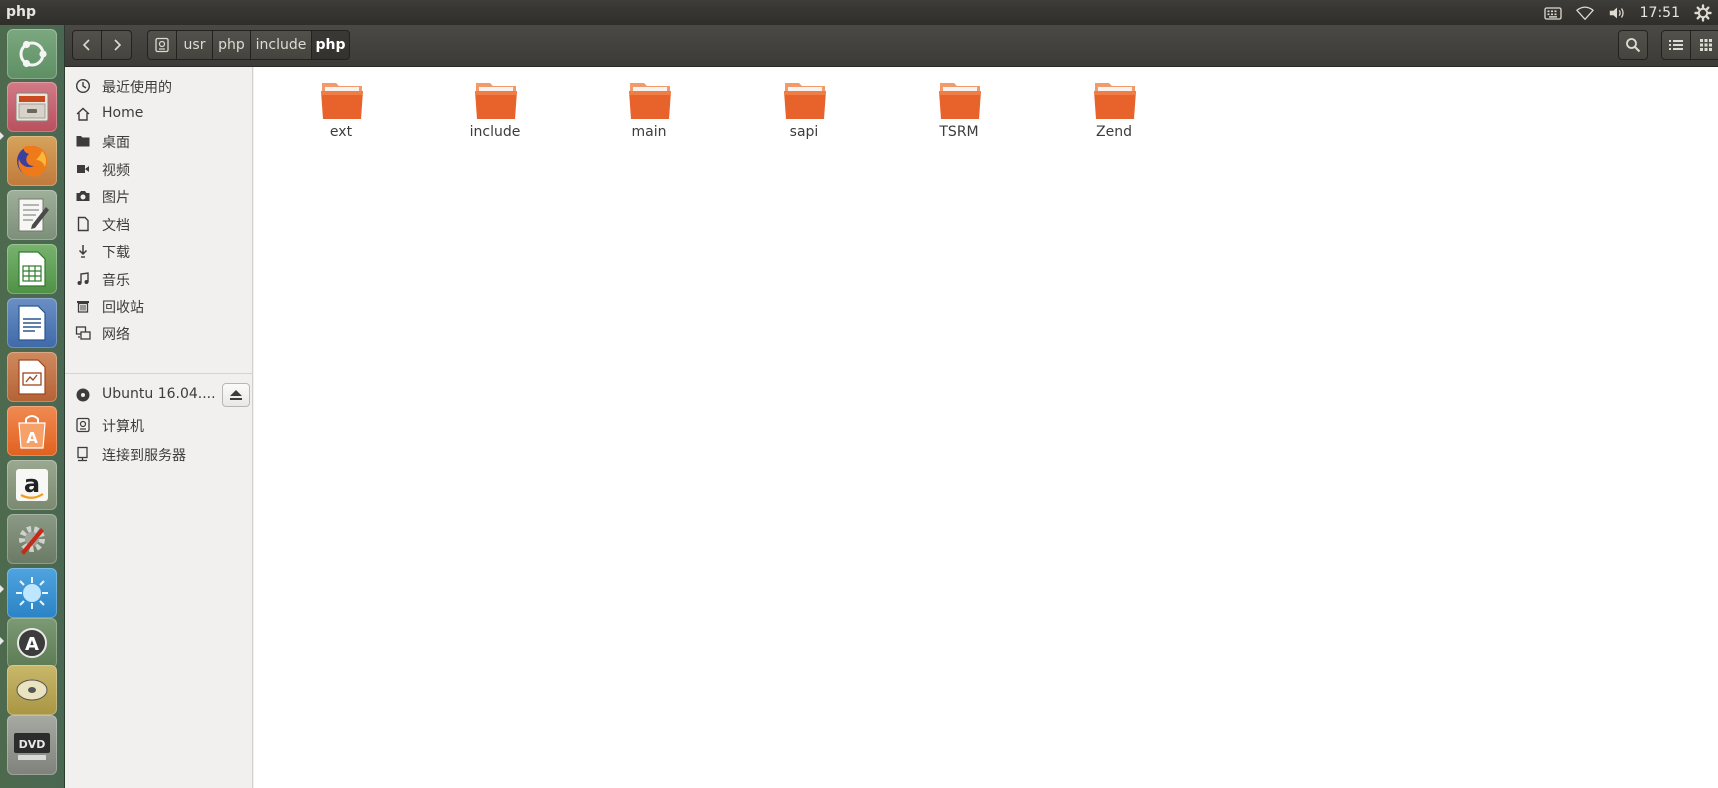 The image size is (1718, 788). I want to click on folder-item-tsrm: TSRM, so click(959, 114).